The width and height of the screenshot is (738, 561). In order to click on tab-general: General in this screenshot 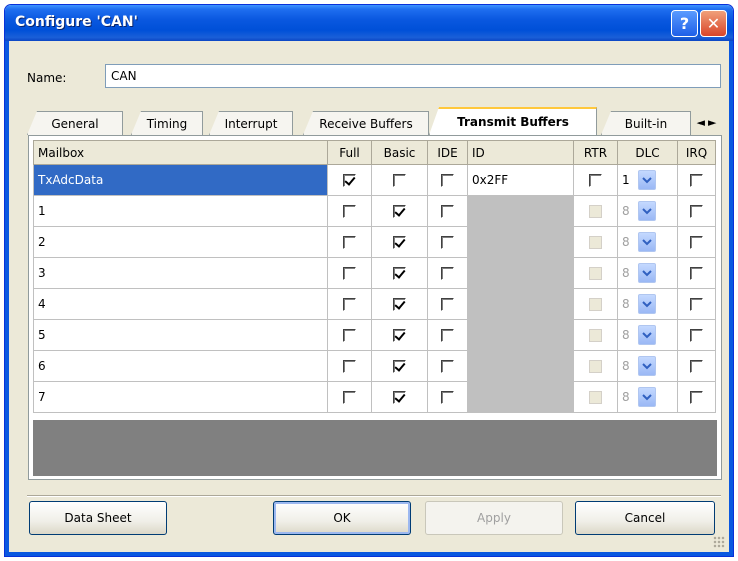, I will do `click(75, 123)`.